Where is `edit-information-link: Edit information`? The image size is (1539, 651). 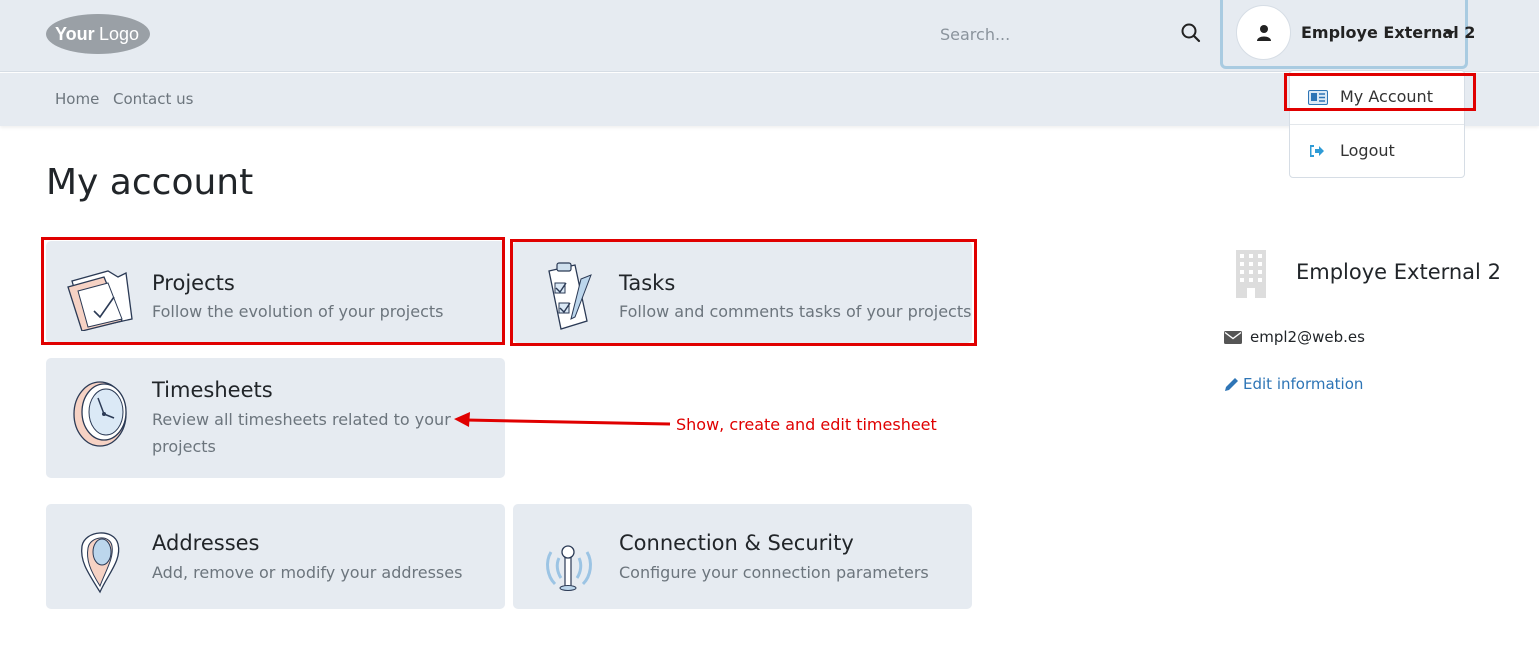
edit-information-link: Edit information is located at coordinates (1303, 384).